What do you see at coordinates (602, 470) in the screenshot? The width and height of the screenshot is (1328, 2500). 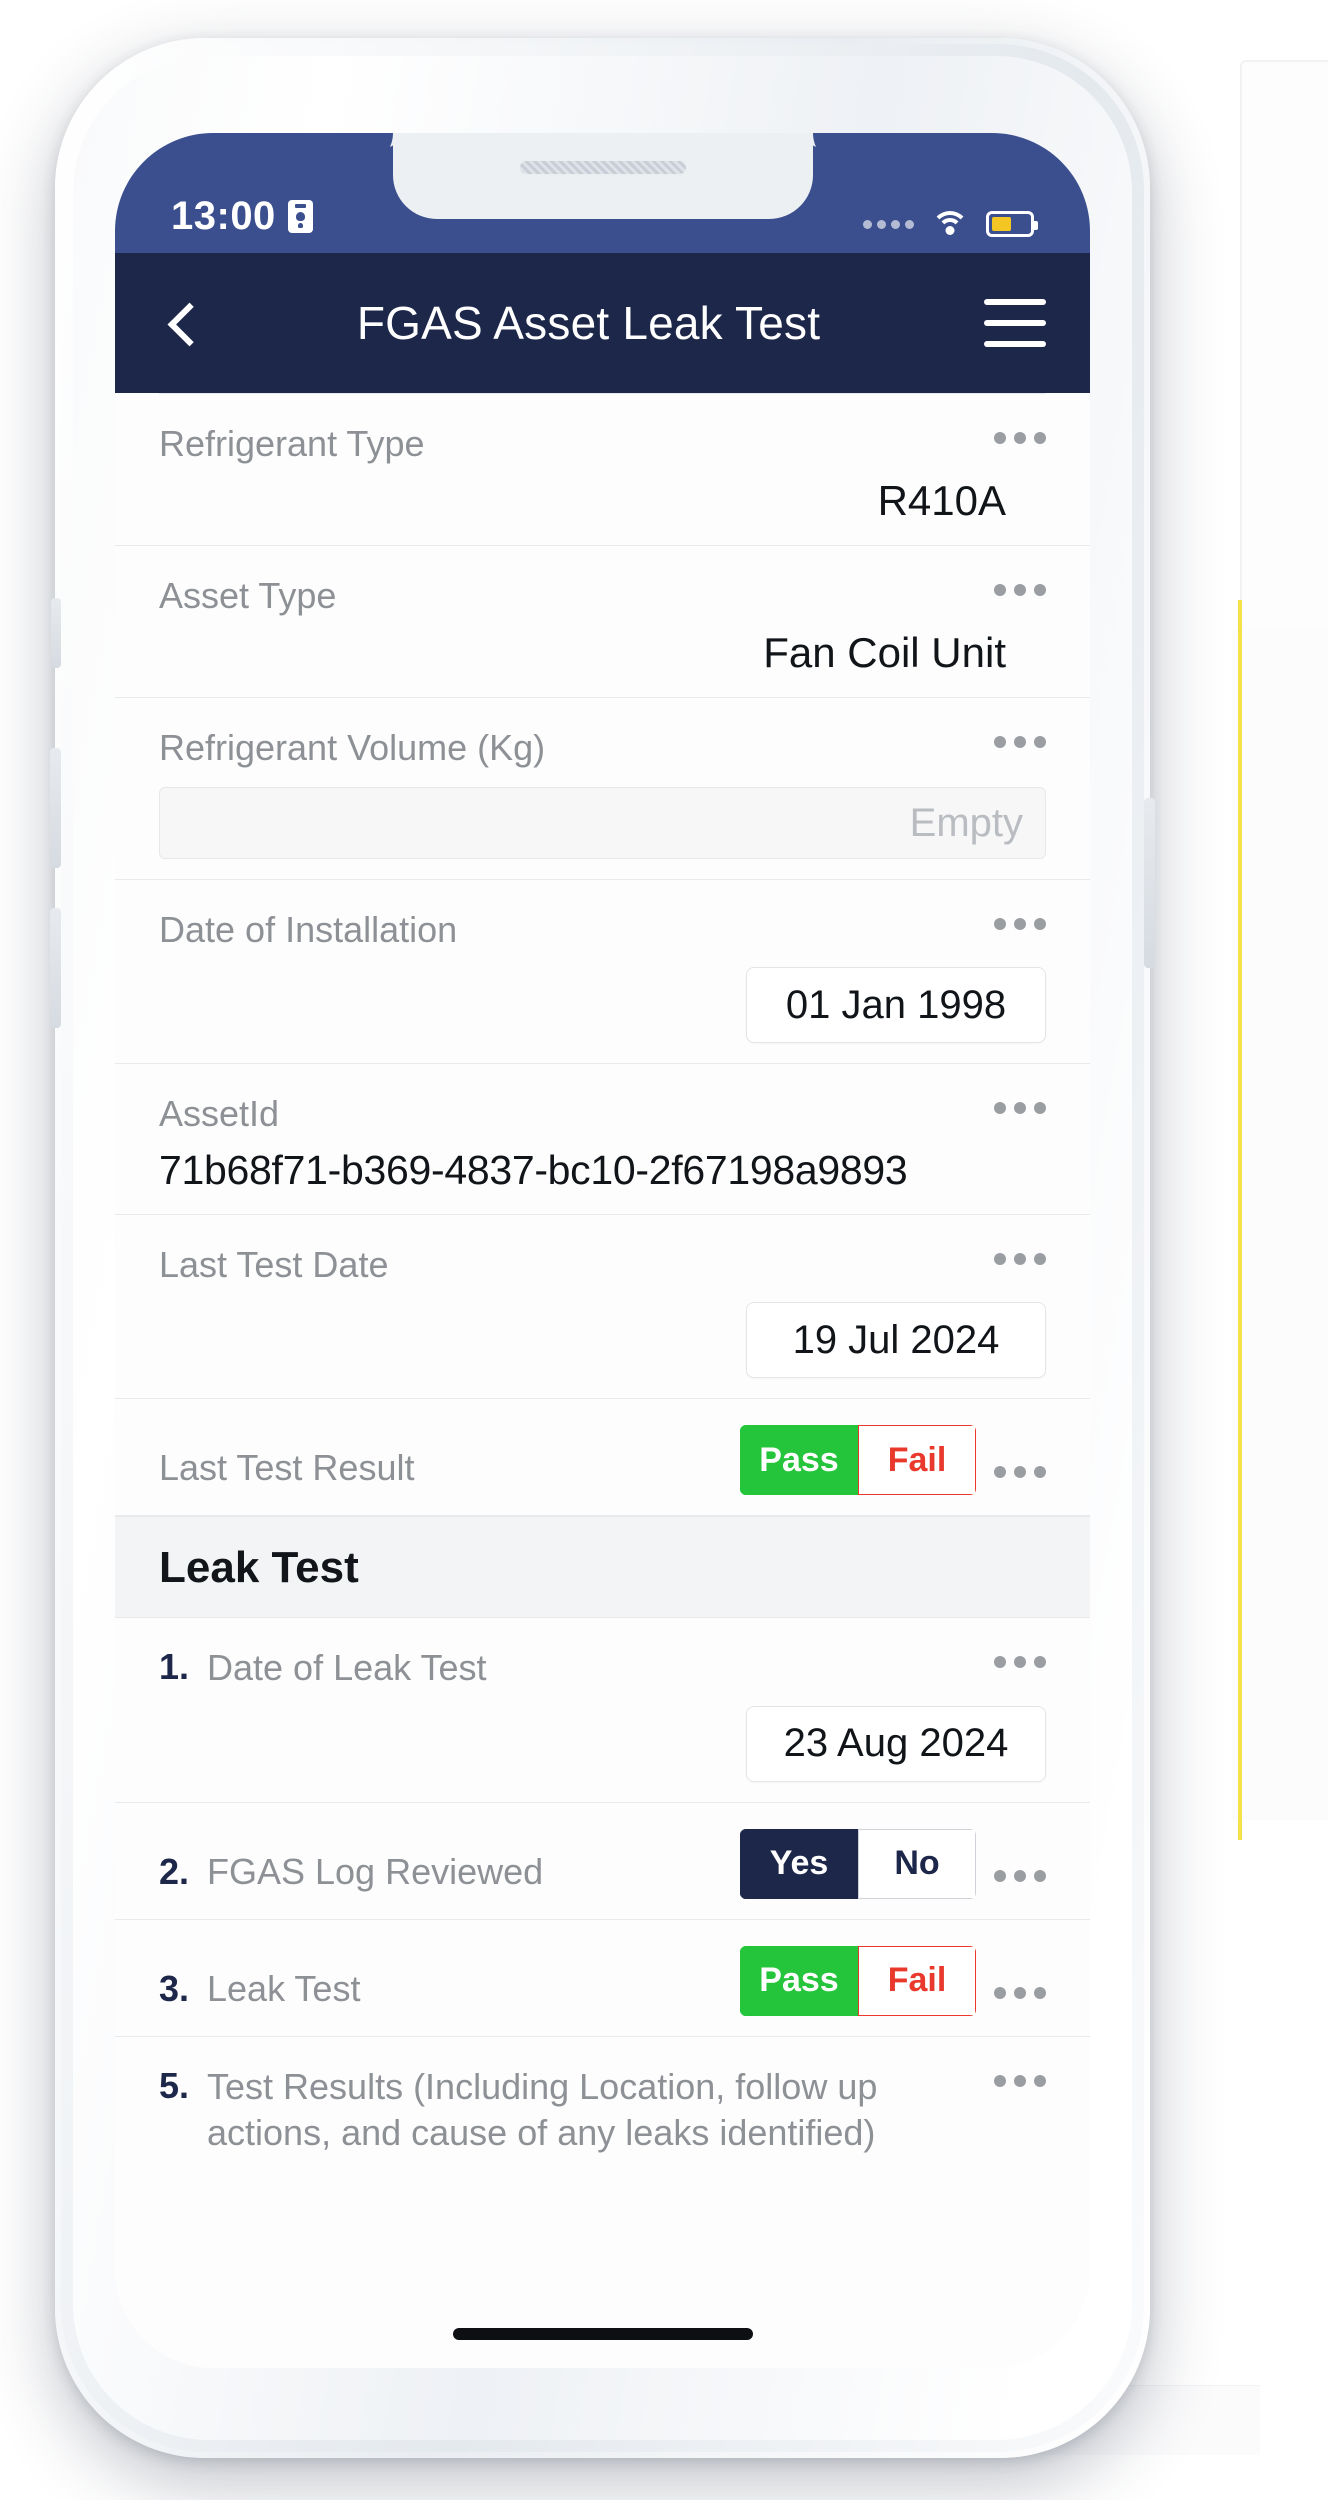 I see `field-row-refrigerant-type: Refrigerant Type R410A` at bounding box center [602, 470].